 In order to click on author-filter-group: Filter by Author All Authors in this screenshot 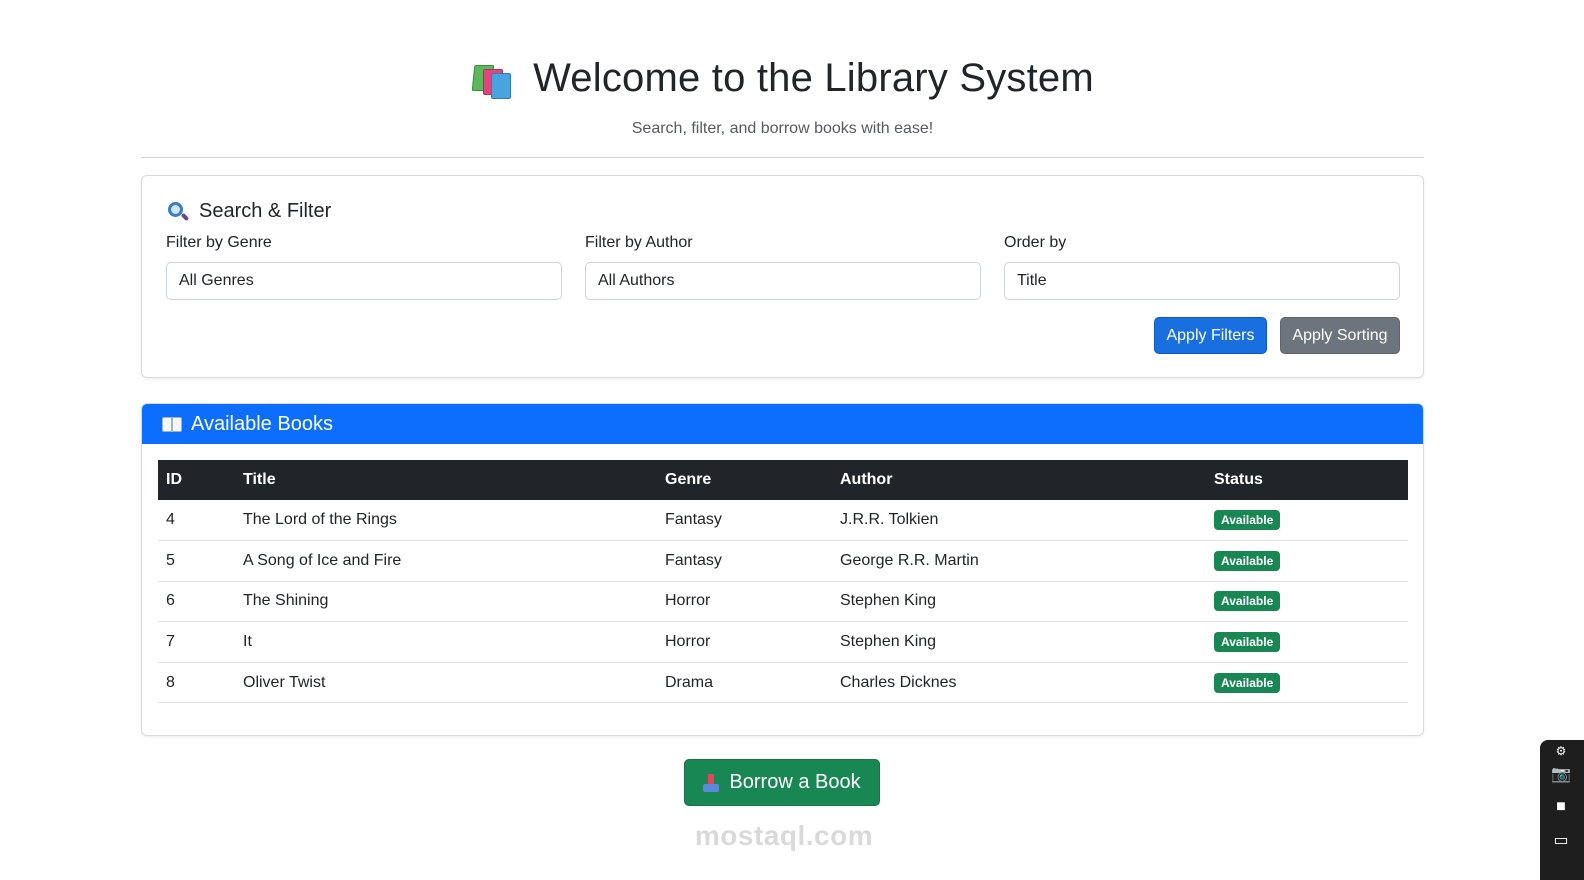, I will do `click(783, 267)`.